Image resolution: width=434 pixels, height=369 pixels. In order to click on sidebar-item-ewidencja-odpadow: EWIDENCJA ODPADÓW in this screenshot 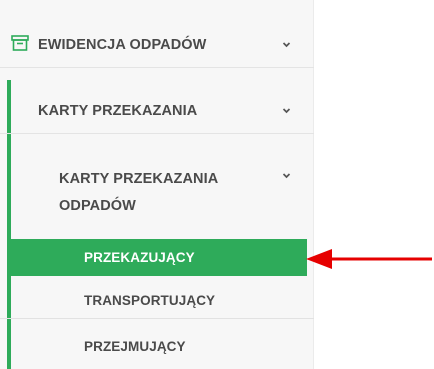, I will do `click(157, 45)`.